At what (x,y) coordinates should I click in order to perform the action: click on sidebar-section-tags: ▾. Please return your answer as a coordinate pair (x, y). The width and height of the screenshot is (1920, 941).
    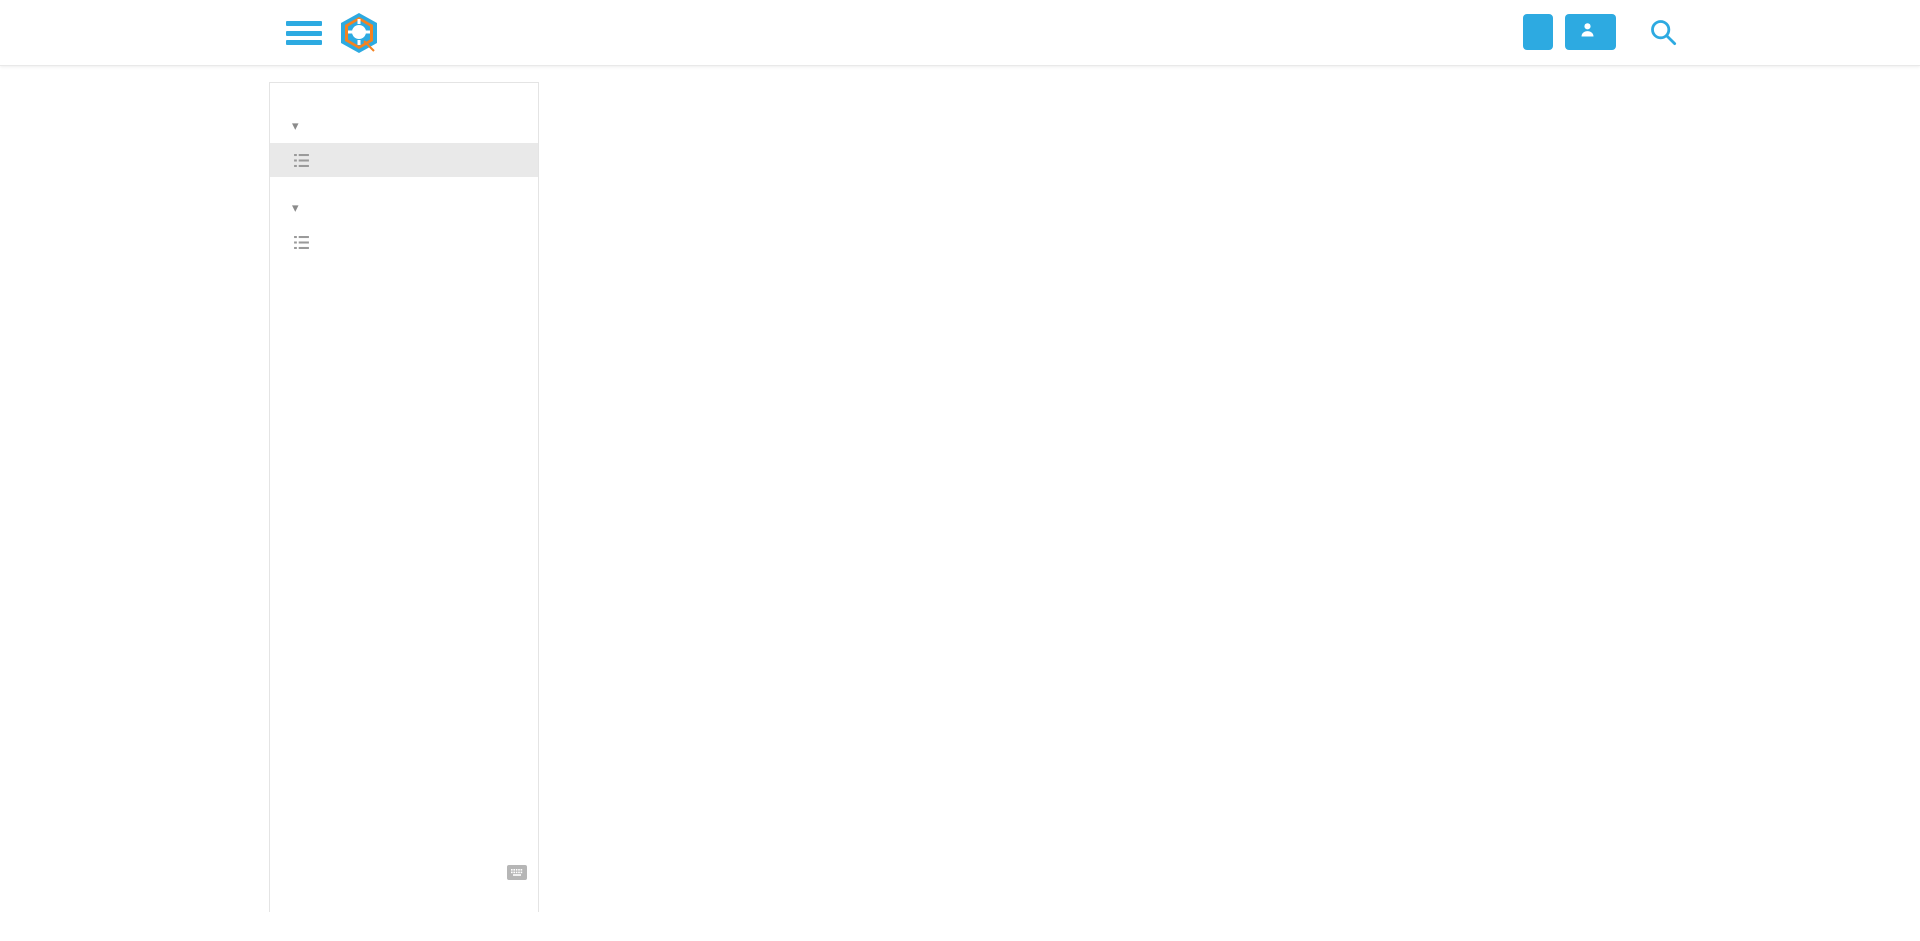
    Looking at the image, I should click on (404, 208).